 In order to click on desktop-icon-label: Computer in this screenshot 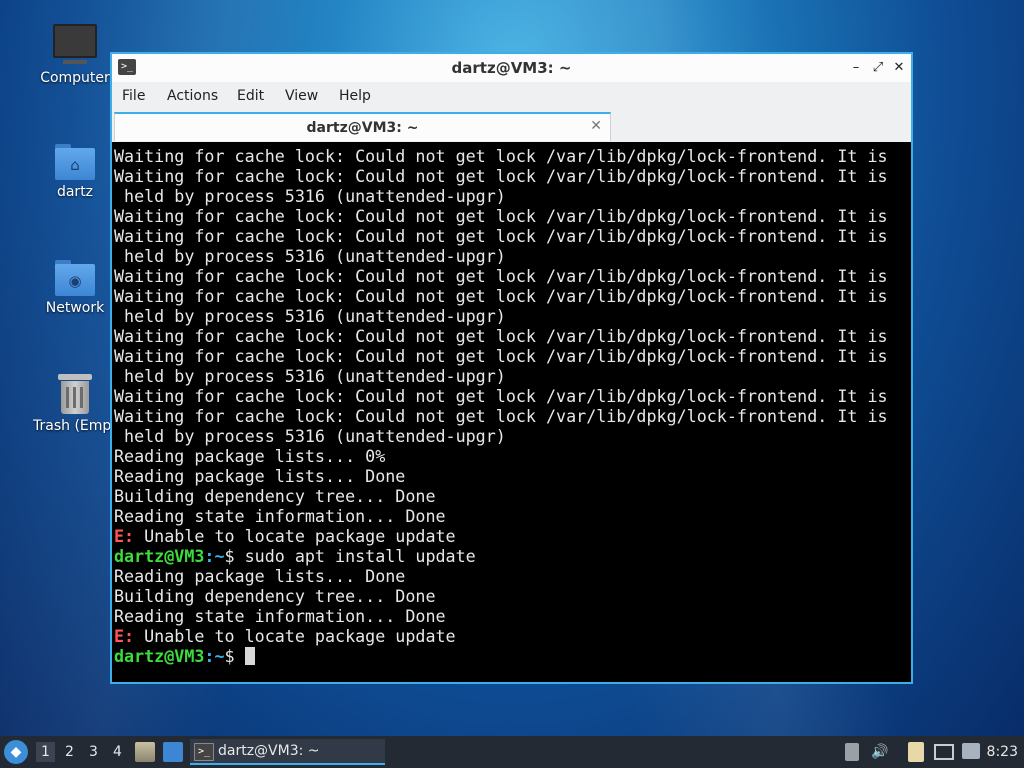, I will do `click(75, 78)`.